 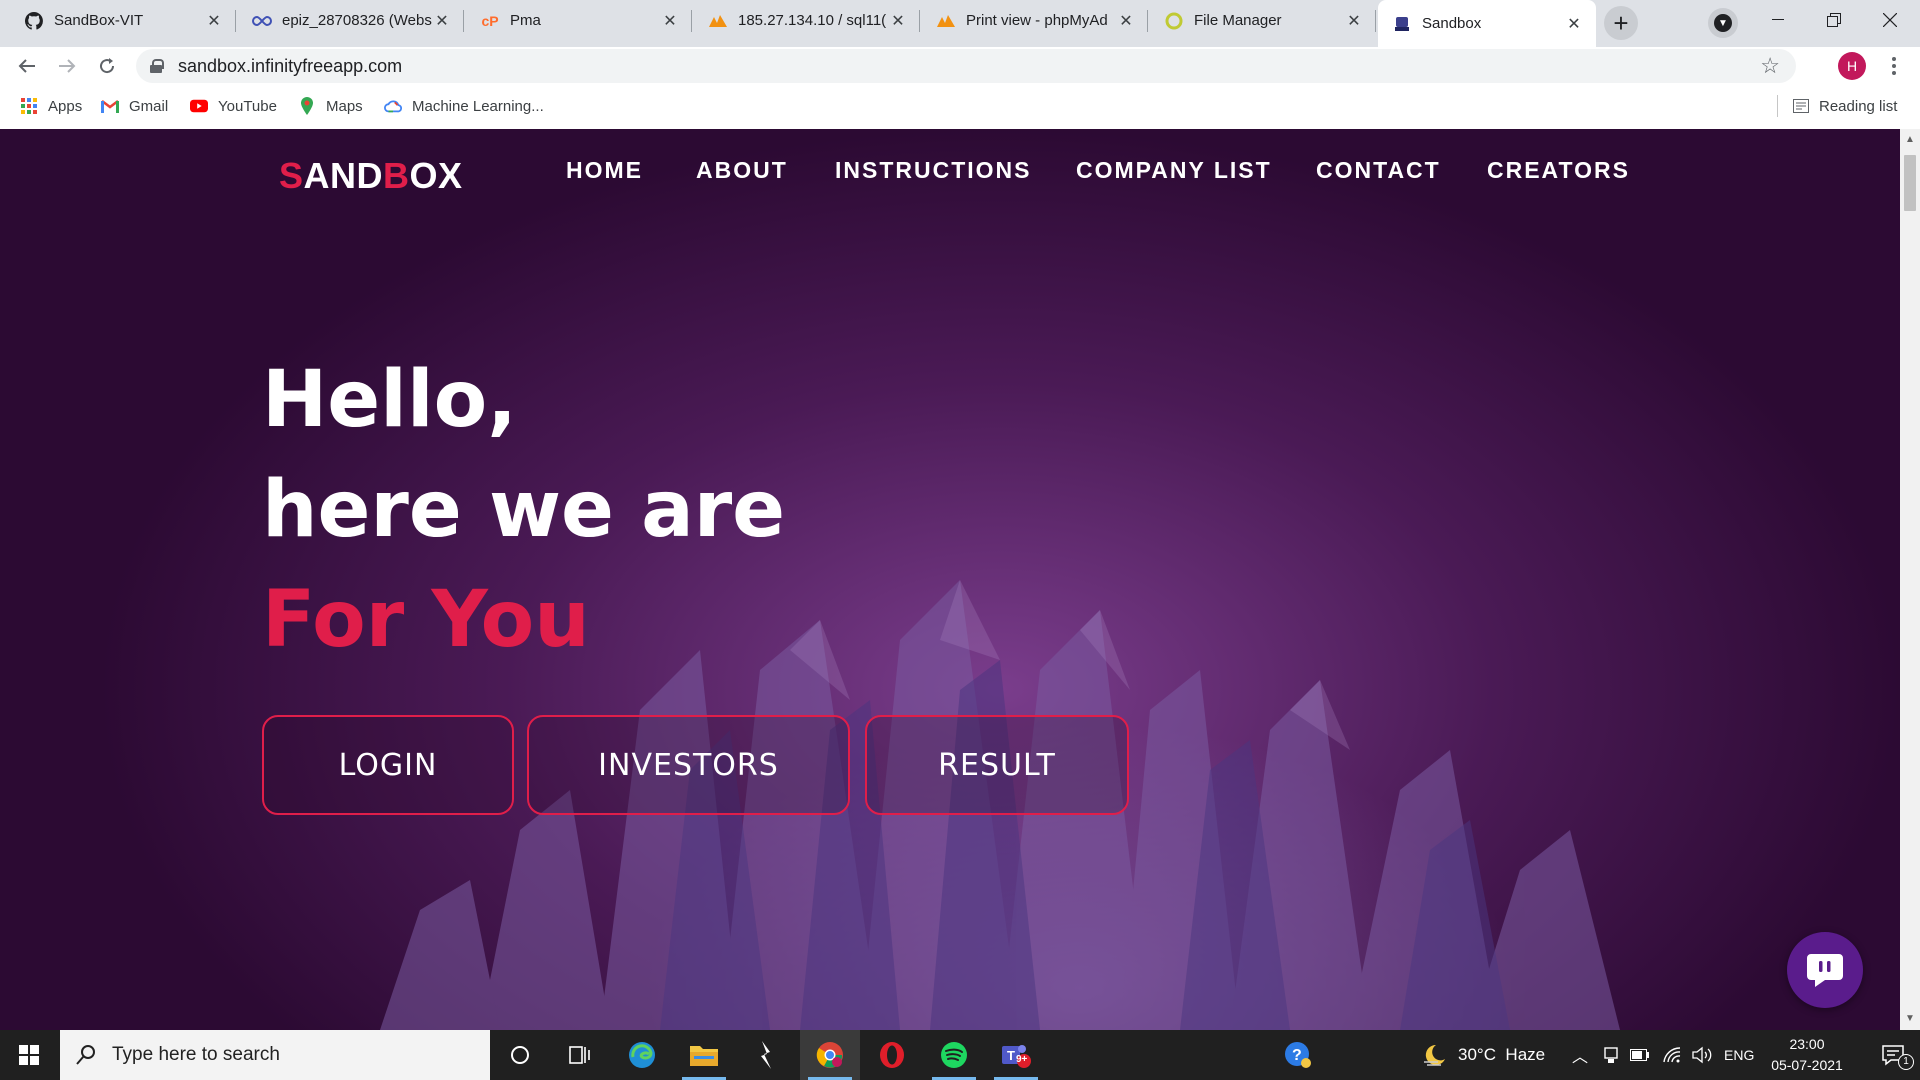 What do you see at coordinates (1238, 20) in the screenshot?
I see `tab-title: File Manager` at bounding box center [1238, 20].